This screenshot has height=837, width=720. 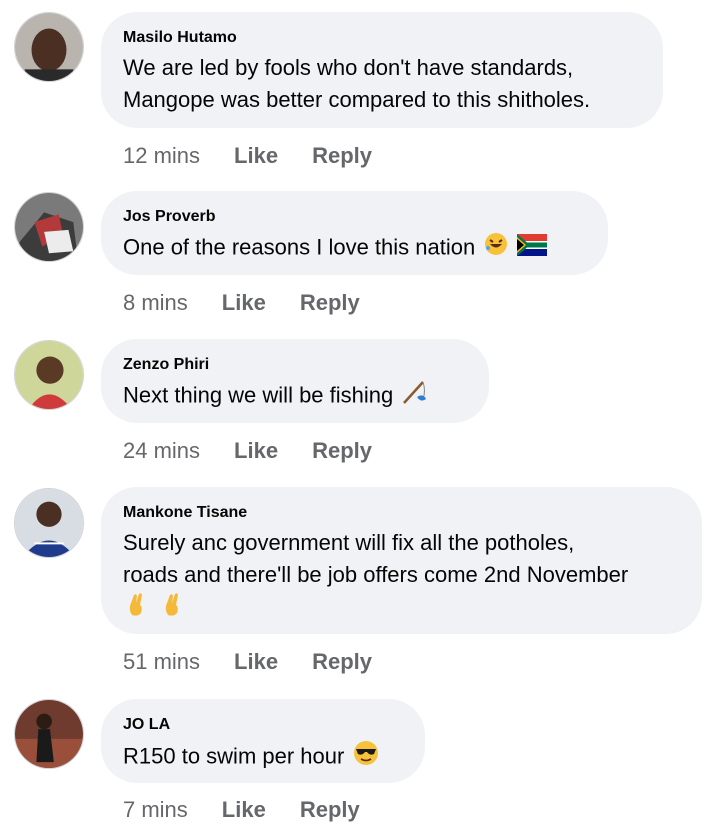 I want to click on comment-meta: 24 mins Like Reply, so click(x=264, y=451).